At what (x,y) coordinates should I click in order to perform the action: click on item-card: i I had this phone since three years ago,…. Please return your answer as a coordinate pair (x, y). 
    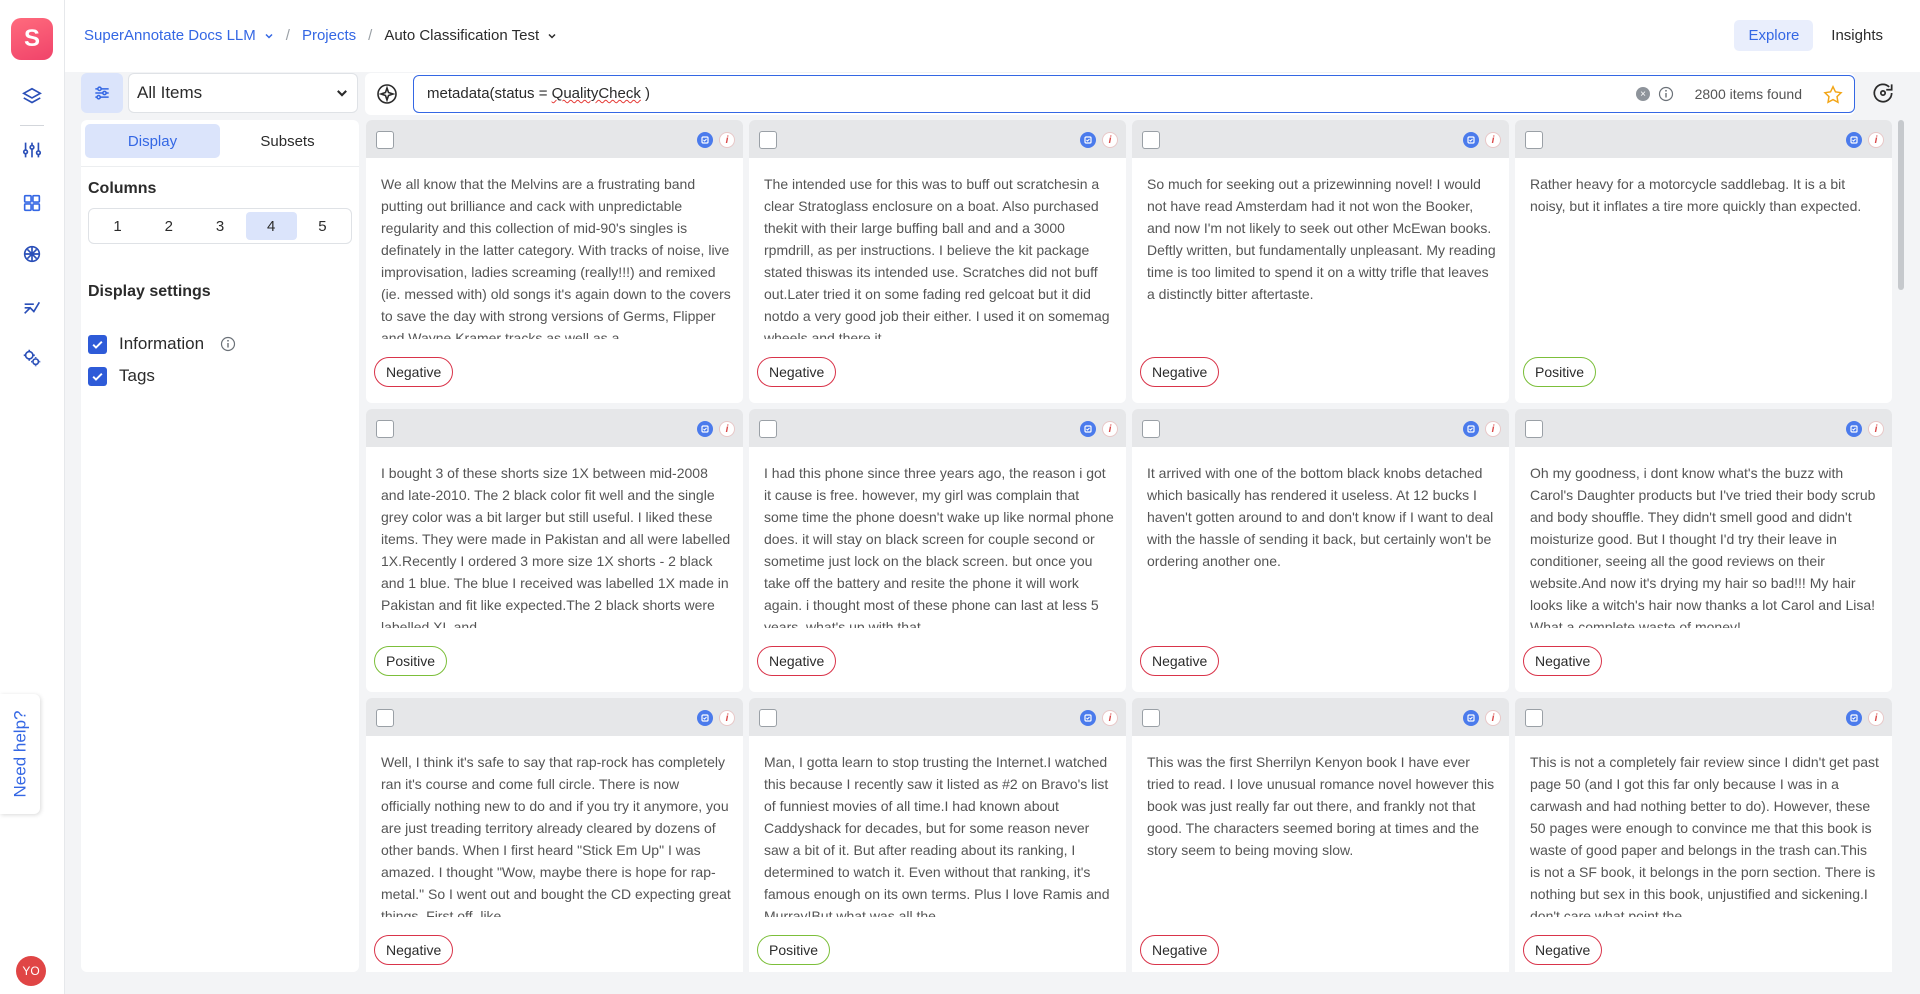
    Looking at the image, I should click on (937, 550).